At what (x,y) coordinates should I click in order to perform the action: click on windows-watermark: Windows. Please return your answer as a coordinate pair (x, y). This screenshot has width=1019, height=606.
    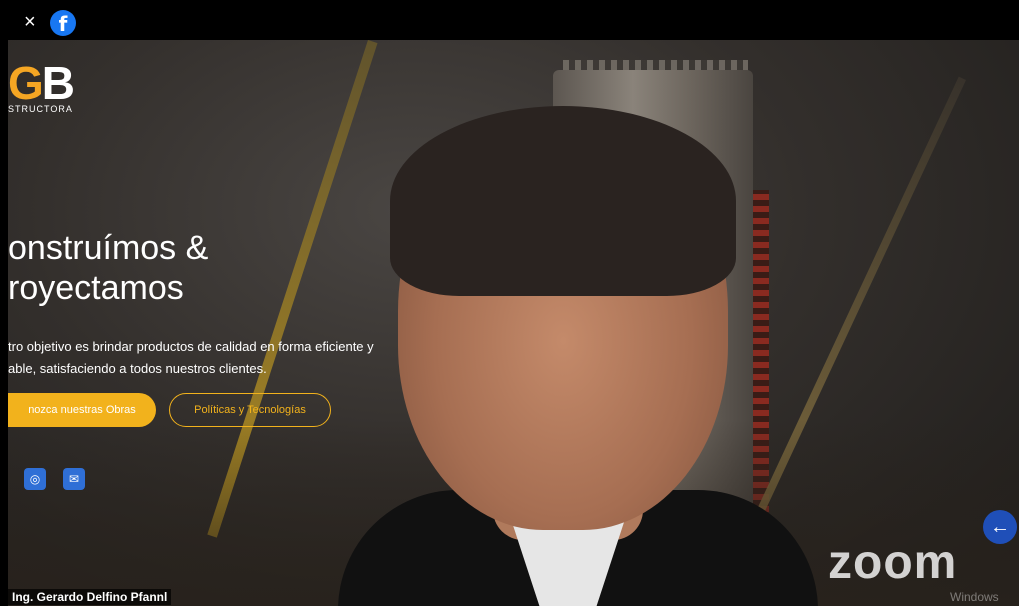
    Looking at the image, I should click on (974, 597).